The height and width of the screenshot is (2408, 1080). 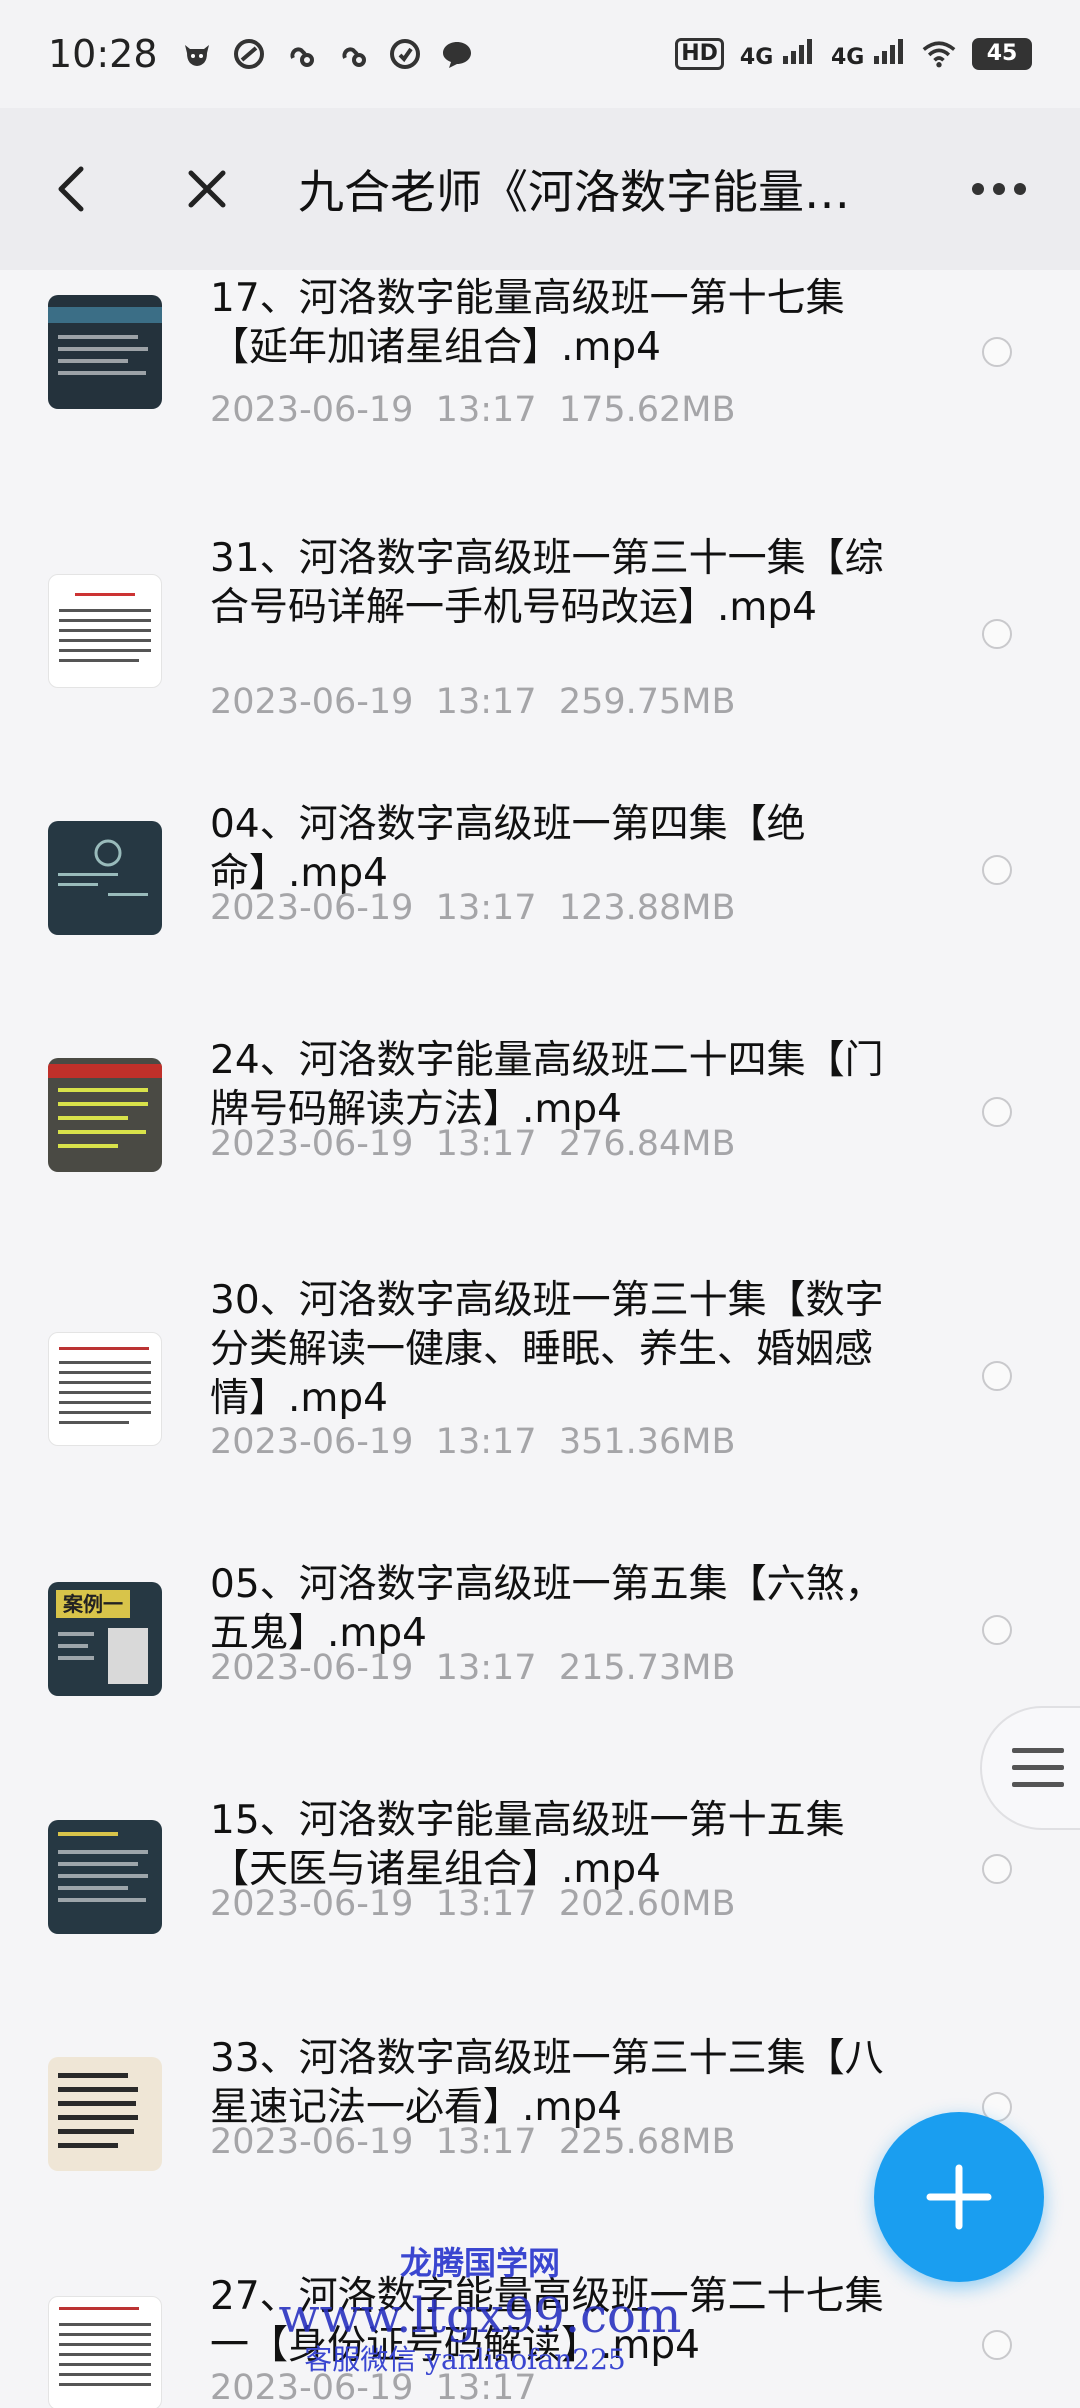 What do you see at coordinates (473, 1144) in the screenshot?
I see `file-meta: 2023-06-19 13:17 276.84MB` at bounding box center [473, 1144].